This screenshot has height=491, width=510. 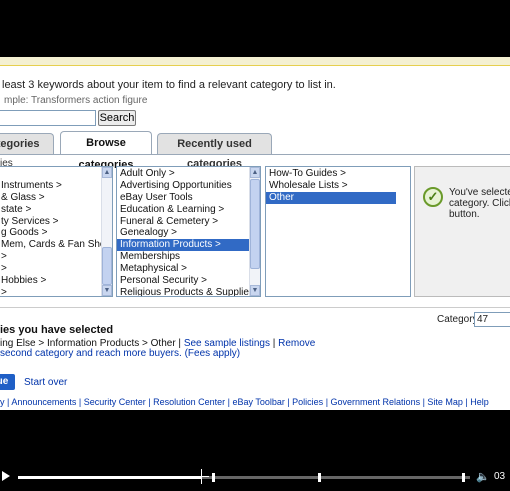 I want to click on video-player-controls: 🔈 03, so click(x=255, y=477).